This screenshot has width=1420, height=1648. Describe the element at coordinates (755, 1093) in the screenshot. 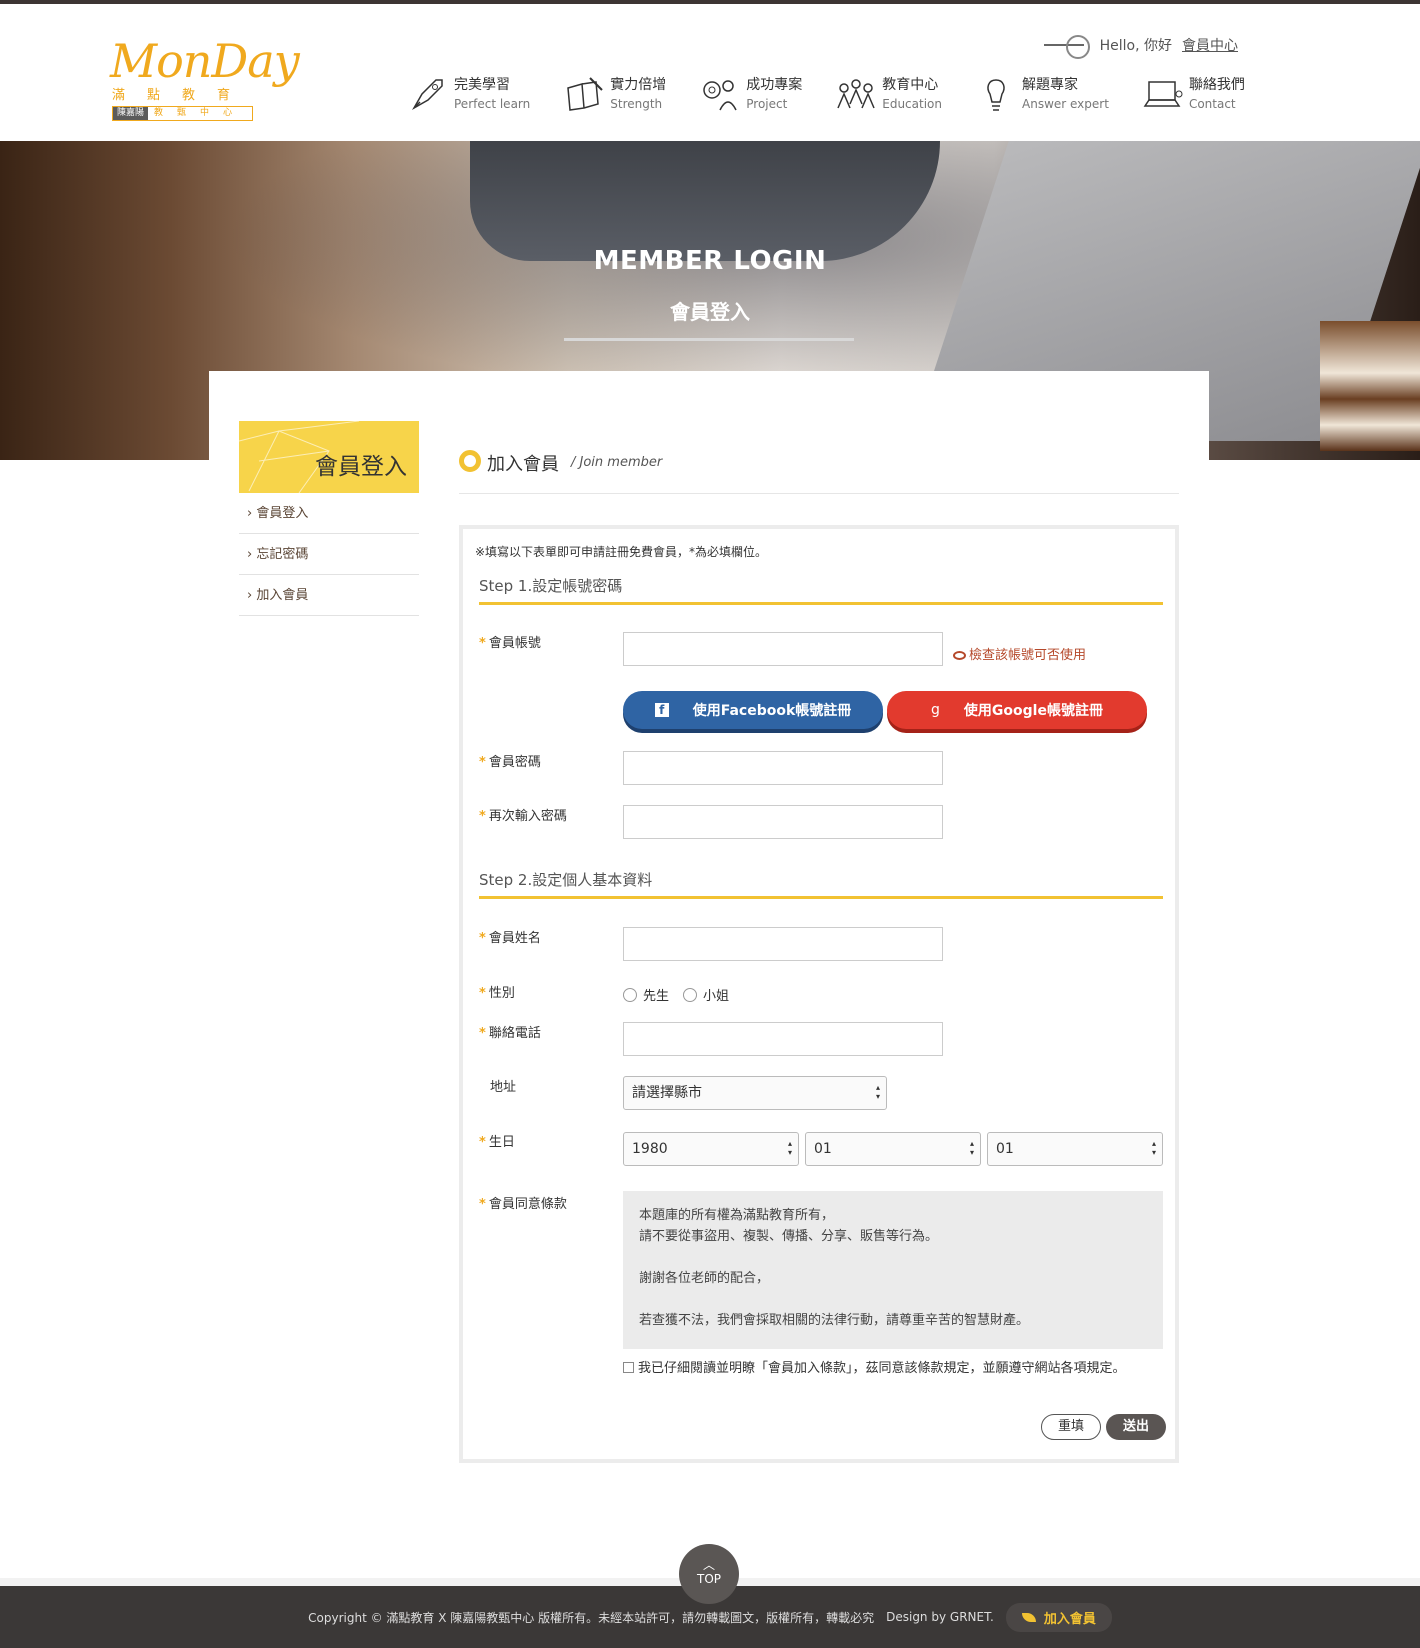

I see `city-select: 請選擇縣市` at that location.